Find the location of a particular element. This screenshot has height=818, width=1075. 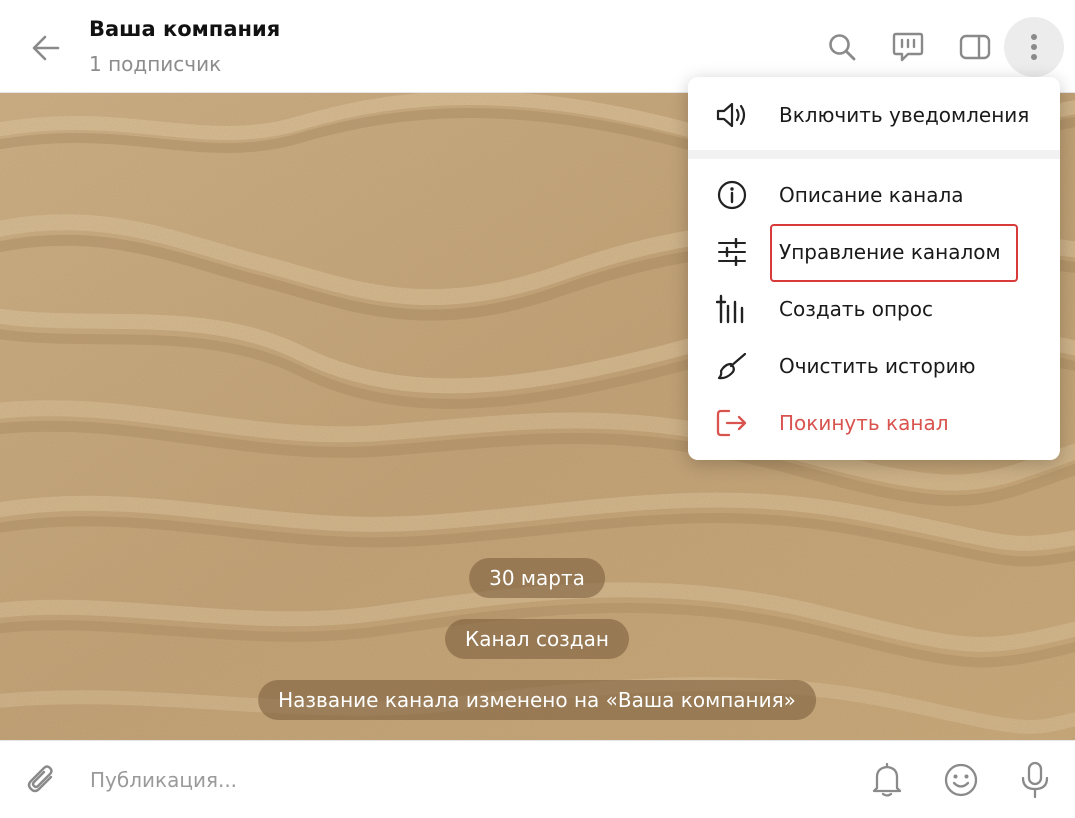

emoji-button is located at coordinates (961, 780).